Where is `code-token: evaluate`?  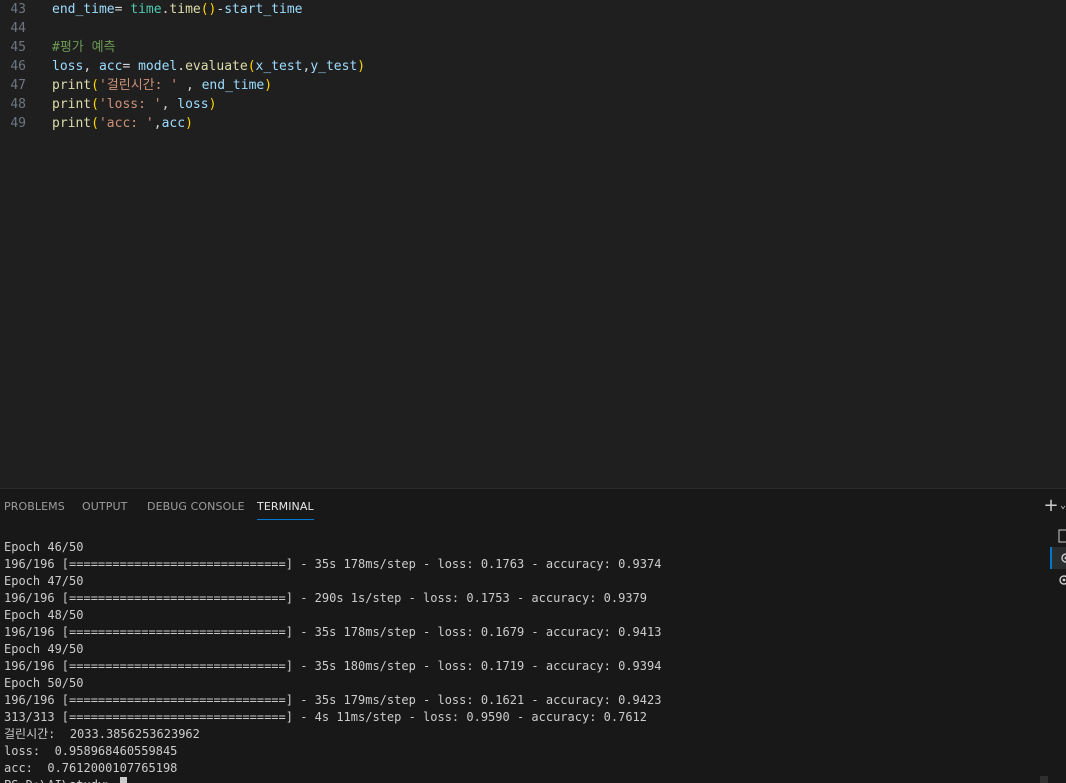
code-token: evaluate is located at coordinates (216, 66).